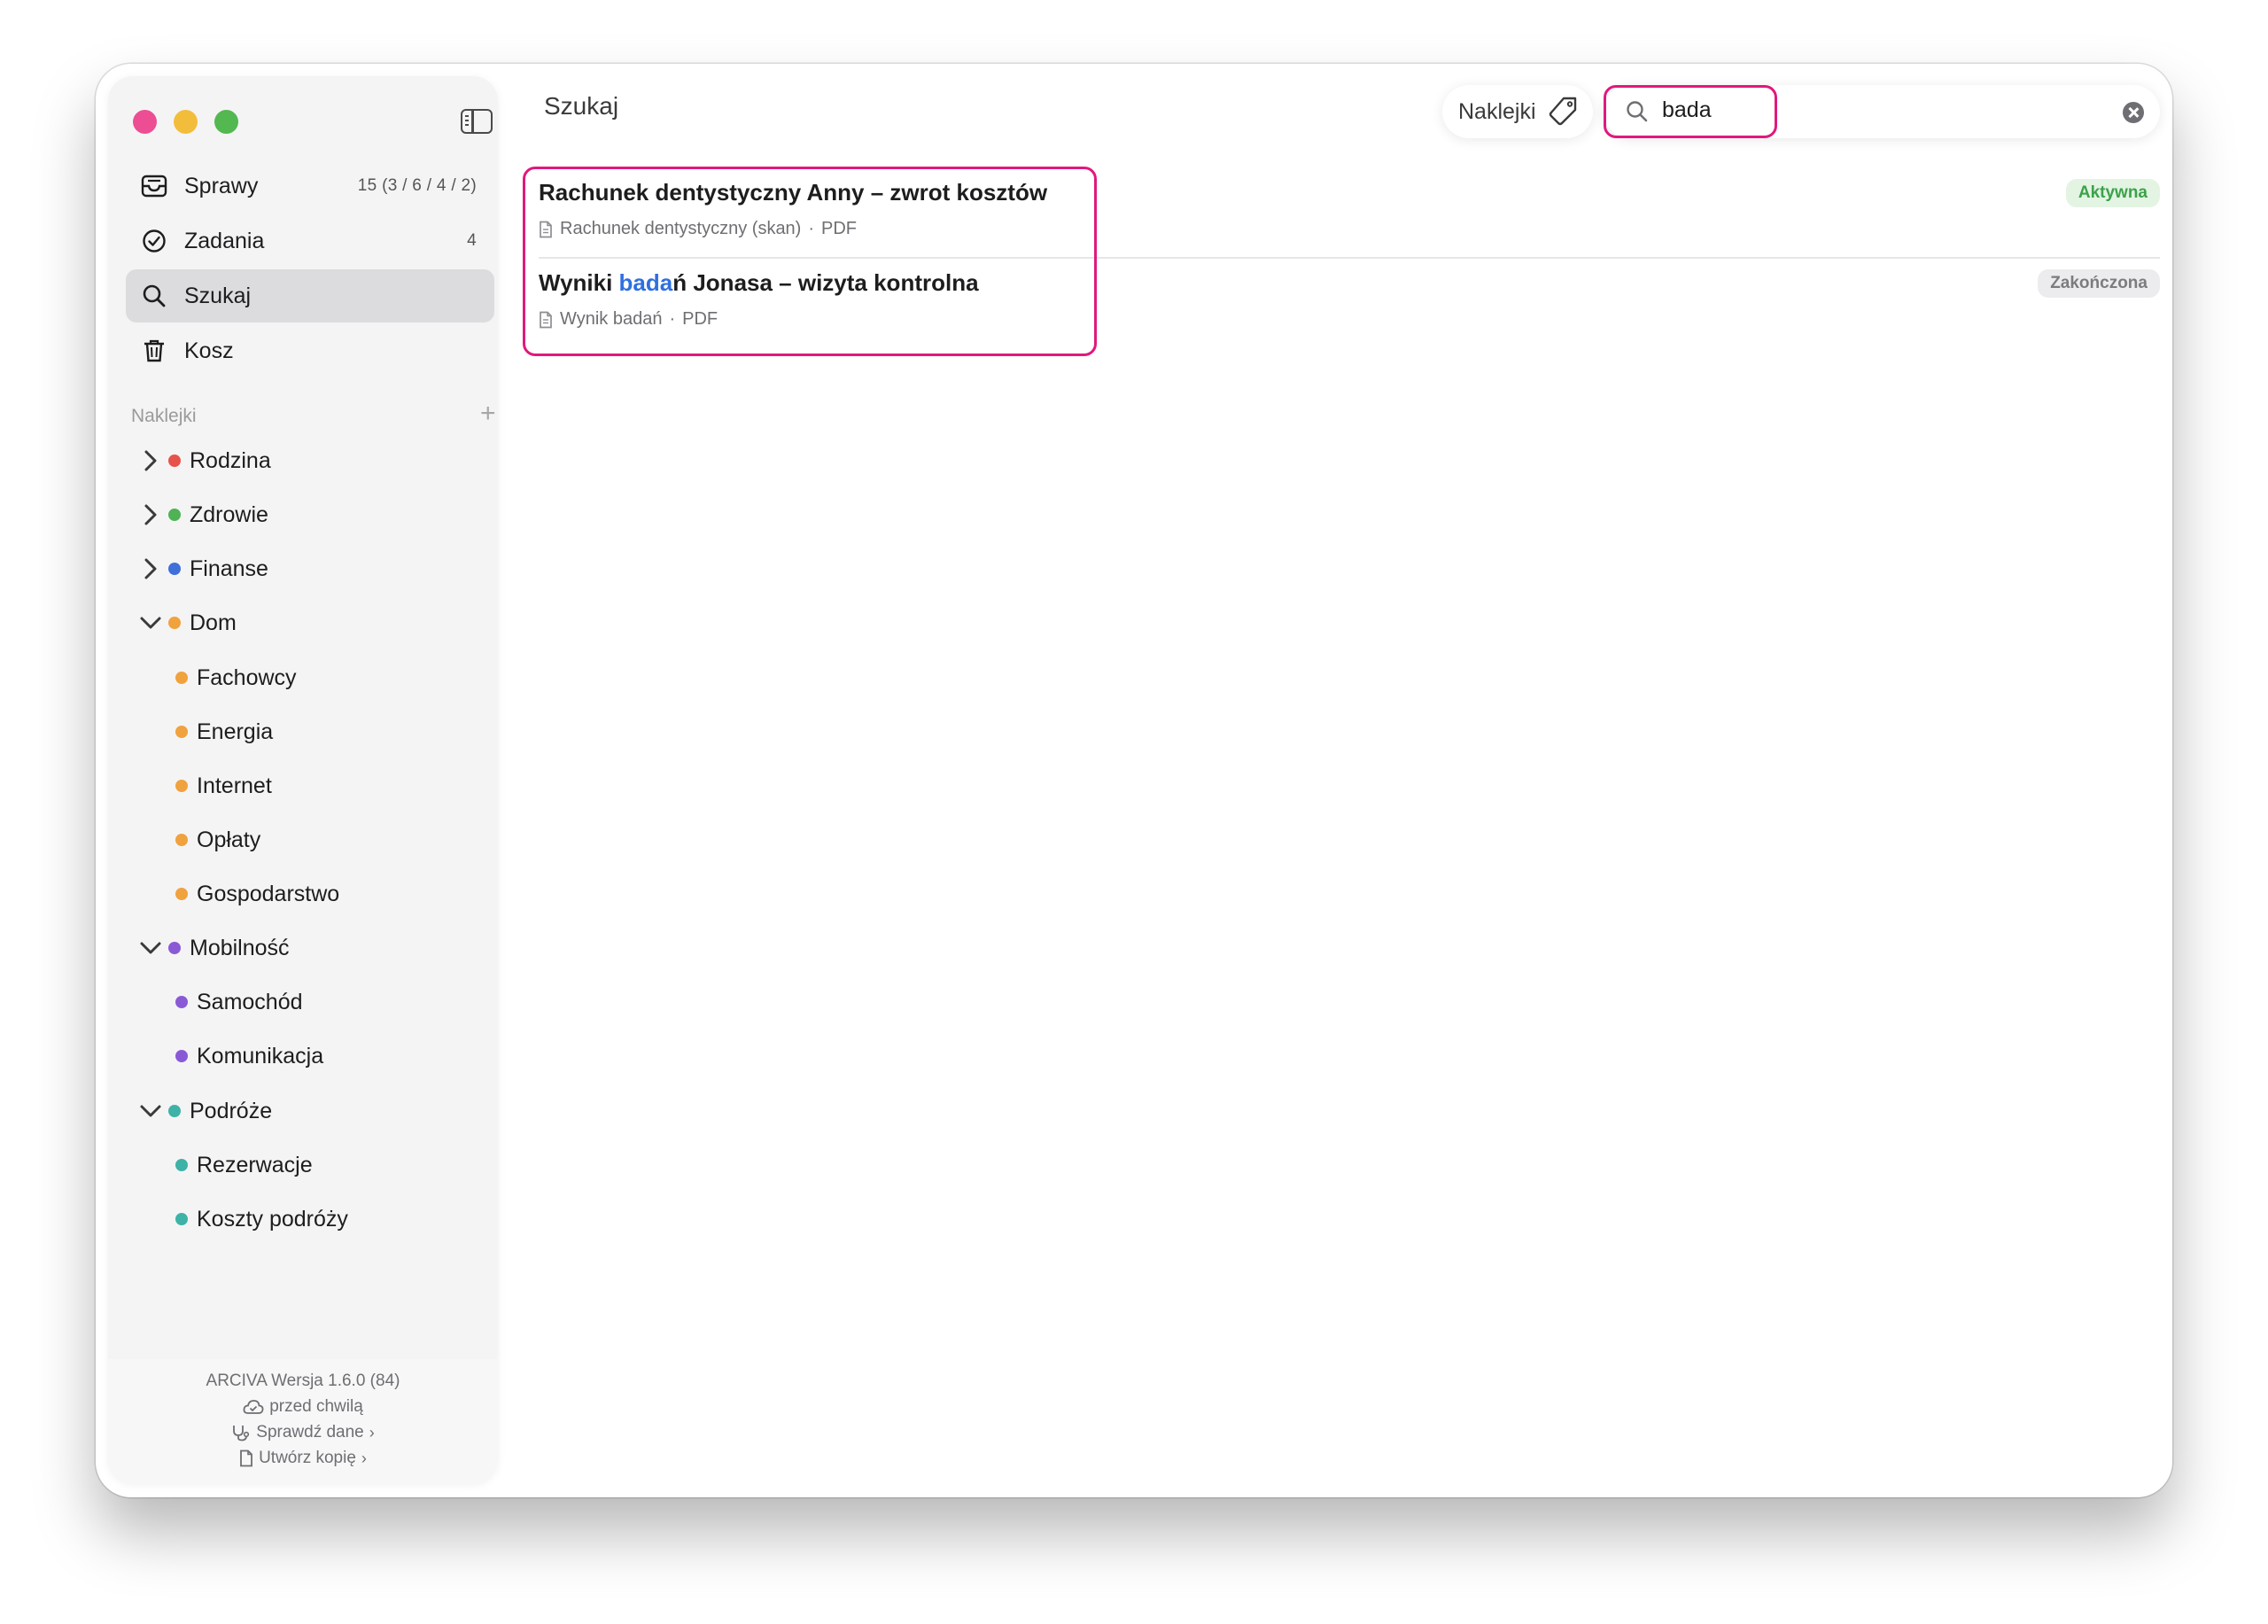  Describe the element at coordinates (681, 228) in the screenshot. I see `result-document-name: Rachunek dentystyczny (skan)` at that location.